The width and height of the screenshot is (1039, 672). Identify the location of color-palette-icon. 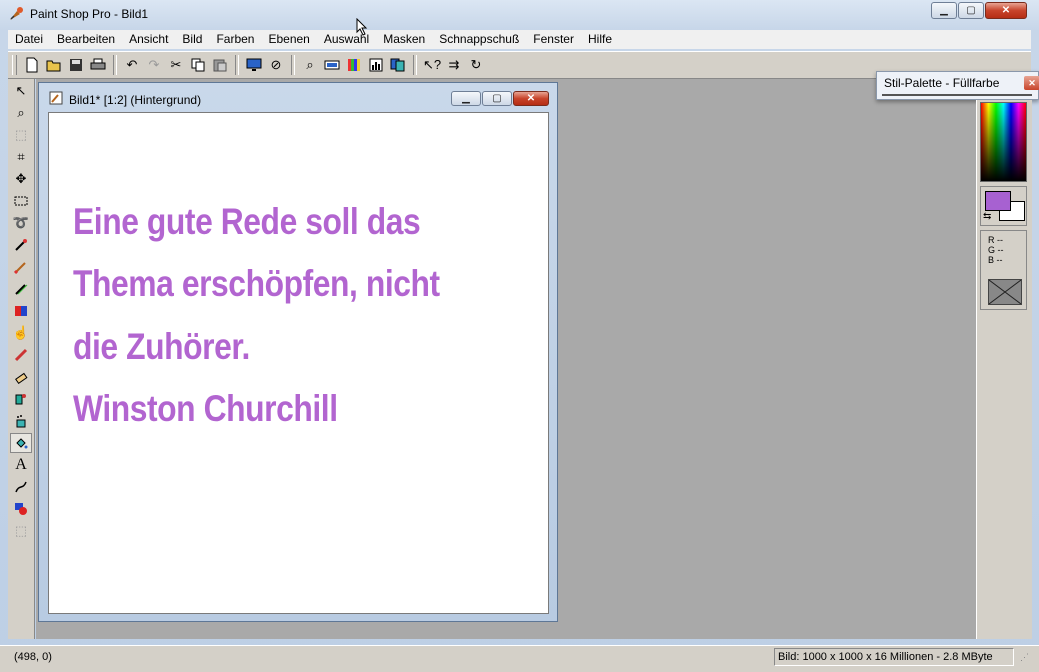
(354, 65).